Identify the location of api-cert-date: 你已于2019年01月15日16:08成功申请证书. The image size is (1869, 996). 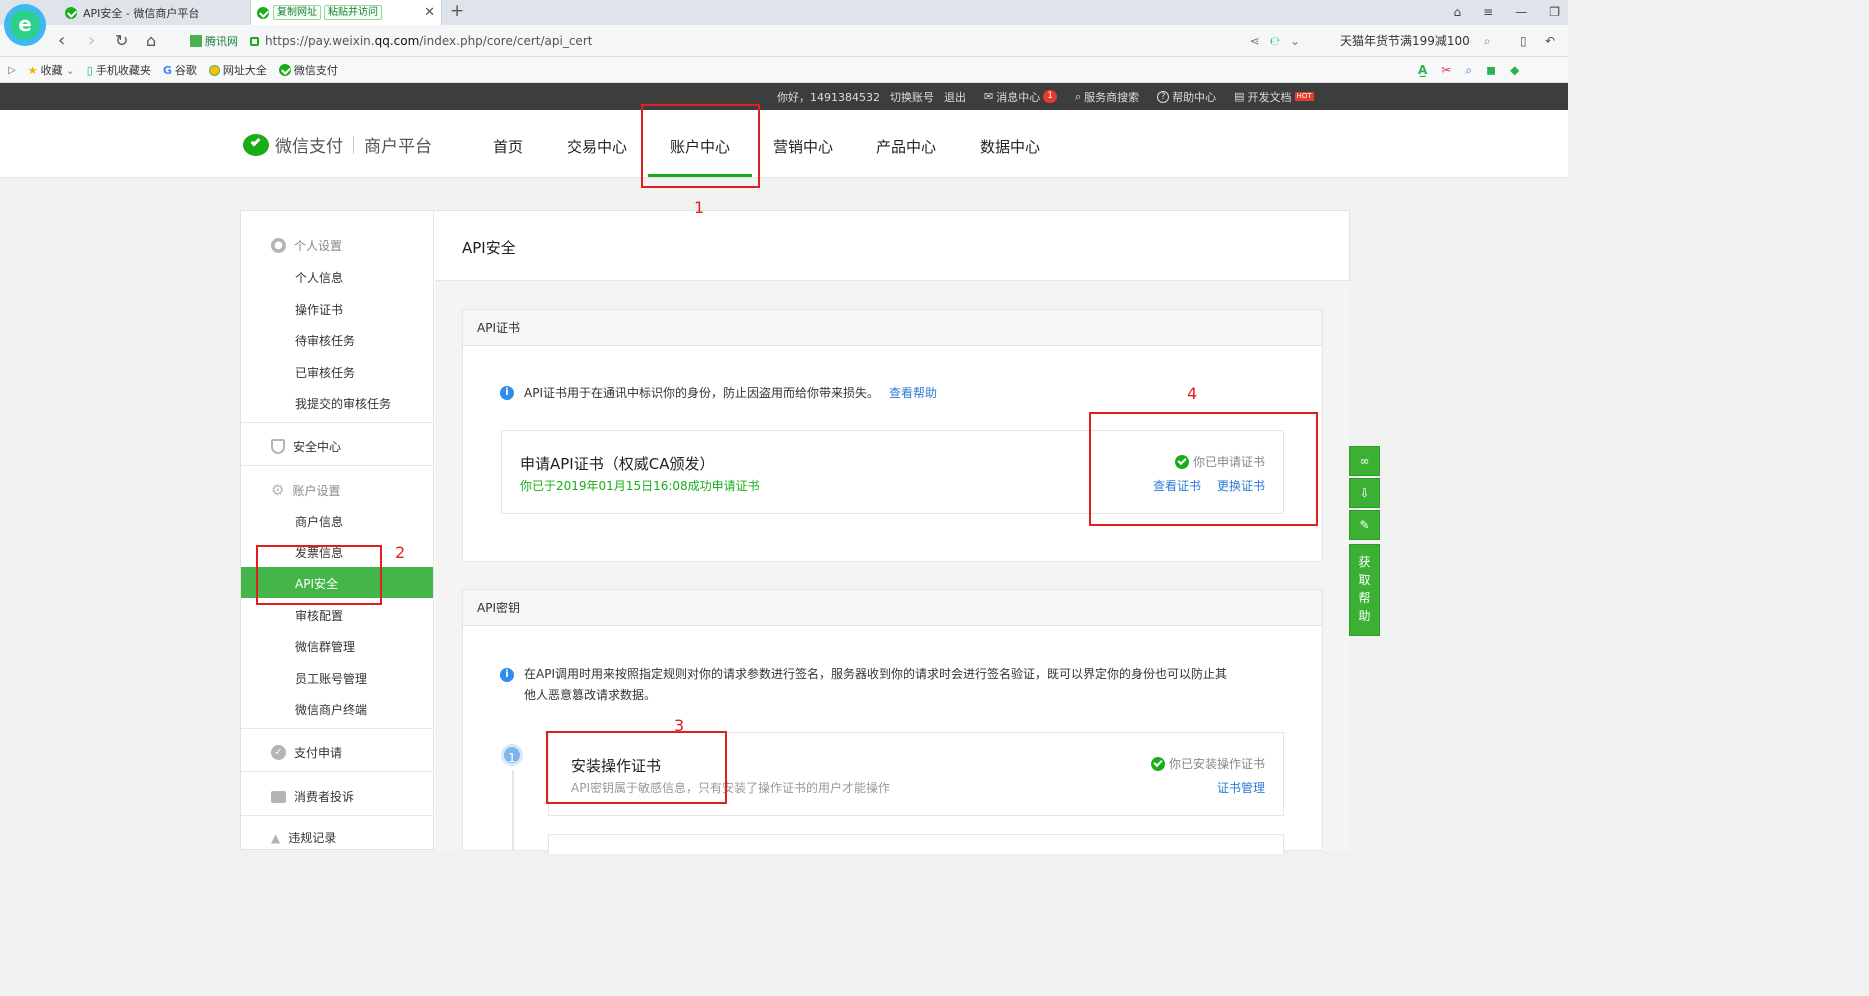
(640, 486).